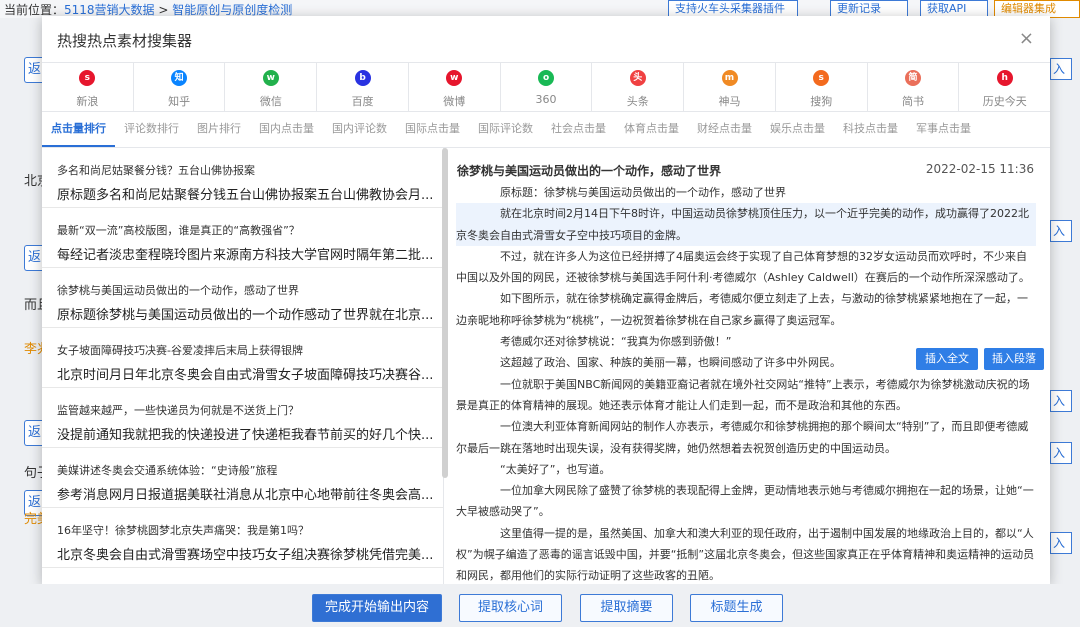 This screenshot has height=627, width=1080. Describe the element at coordinates (822, 87) in the screenshot. I see `source-tab-8: s 搜狗` at that location.